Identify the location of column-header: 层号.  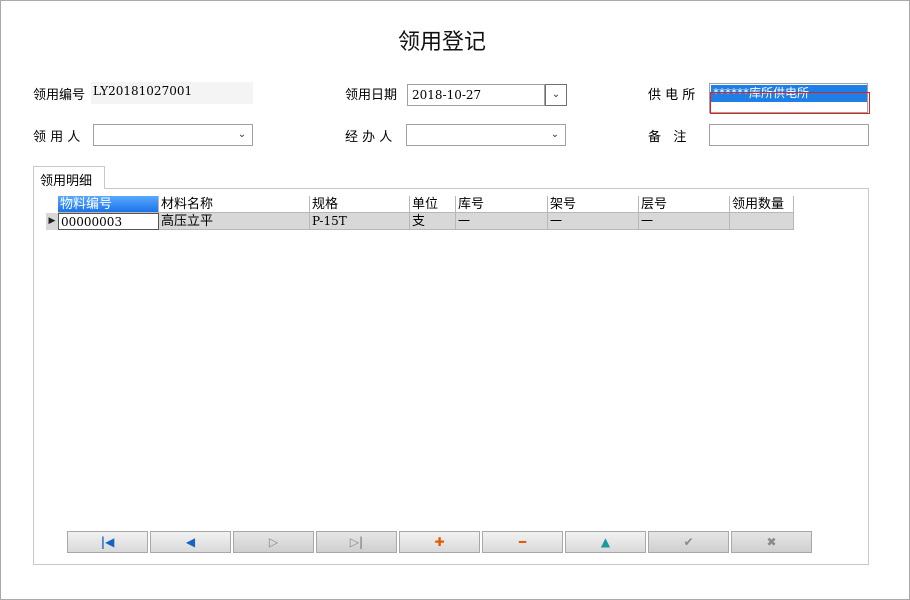
(684, 204).